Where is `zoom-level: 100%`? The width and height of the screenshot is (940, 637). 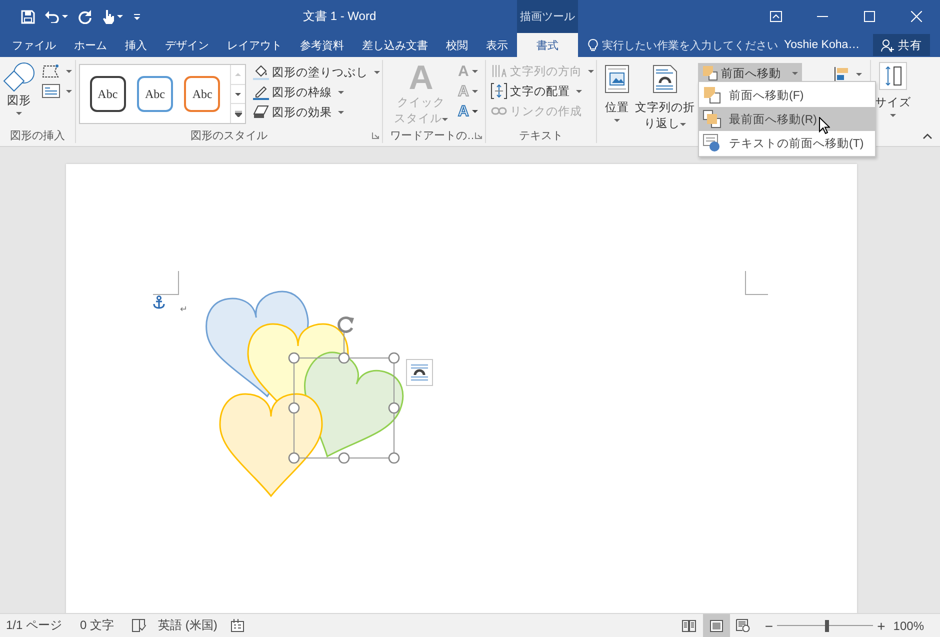
zoom-level: 100% is located at coordinates (908, 625).